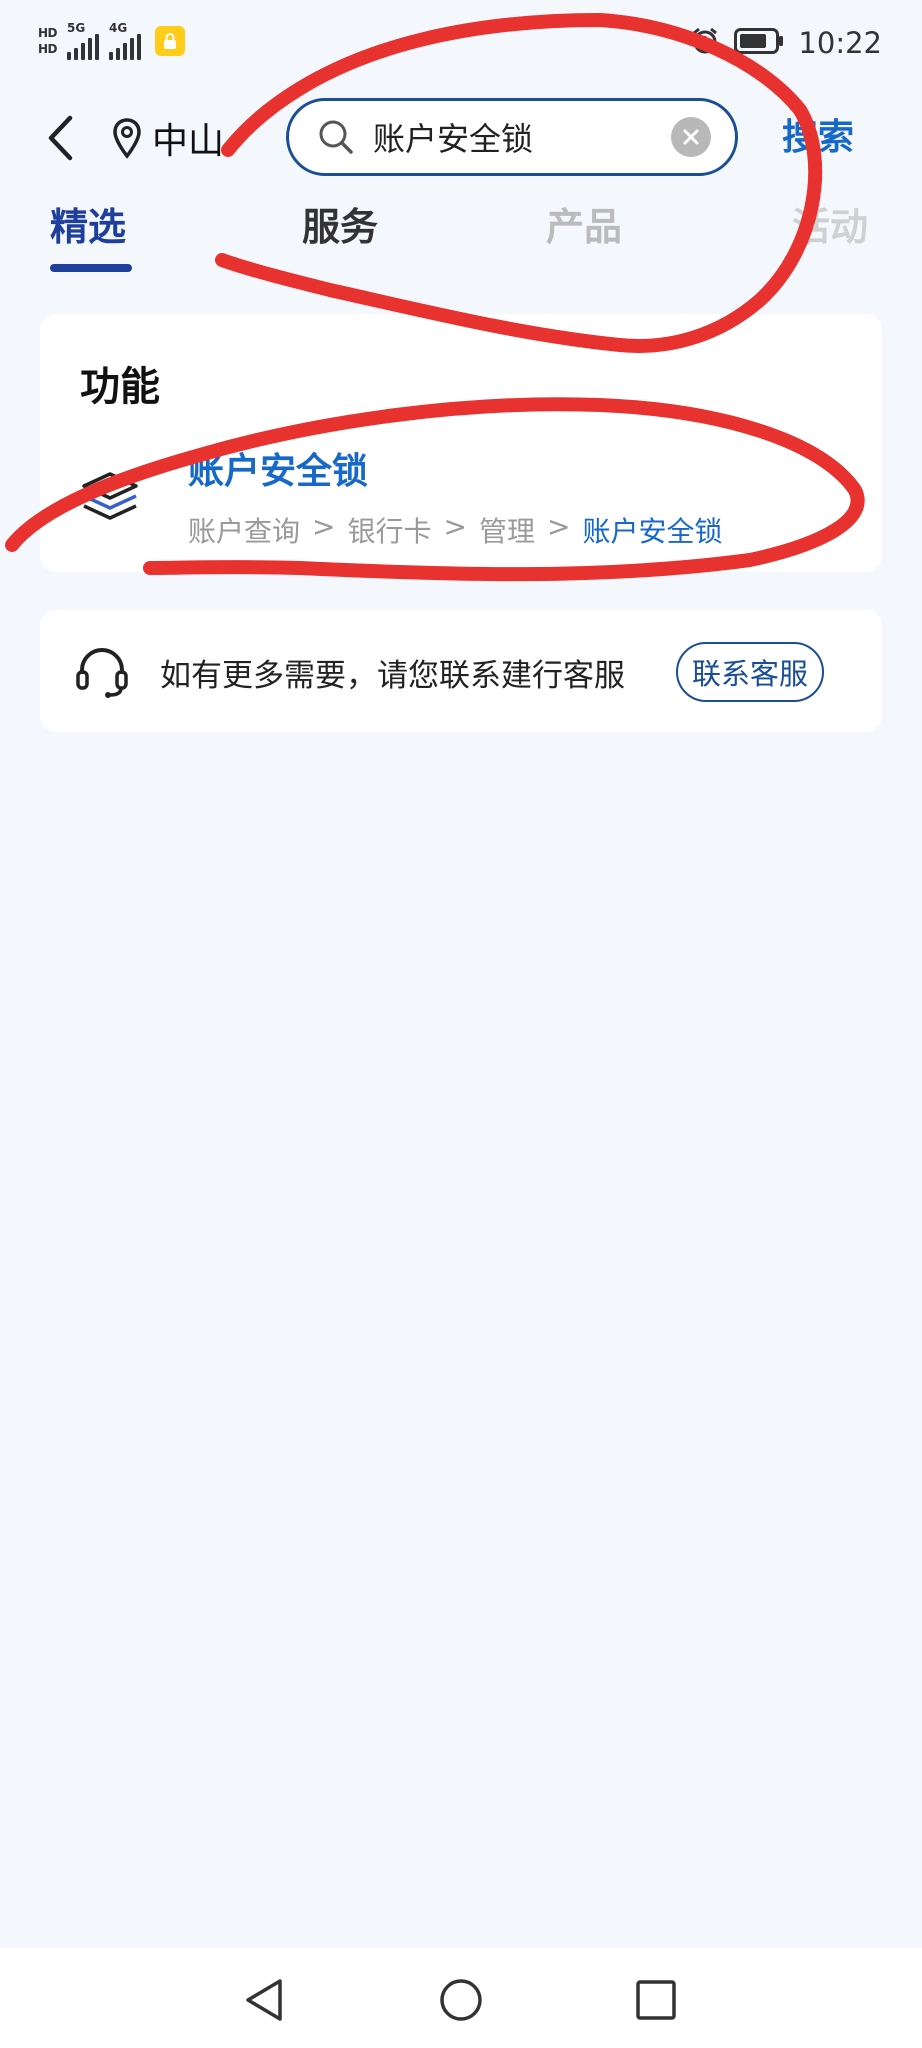 The width and height of the screenshot is (922, 2048). Describe the element at coordinates (188, 141) in the screenshot. I see `location-label: 中山` at that location.